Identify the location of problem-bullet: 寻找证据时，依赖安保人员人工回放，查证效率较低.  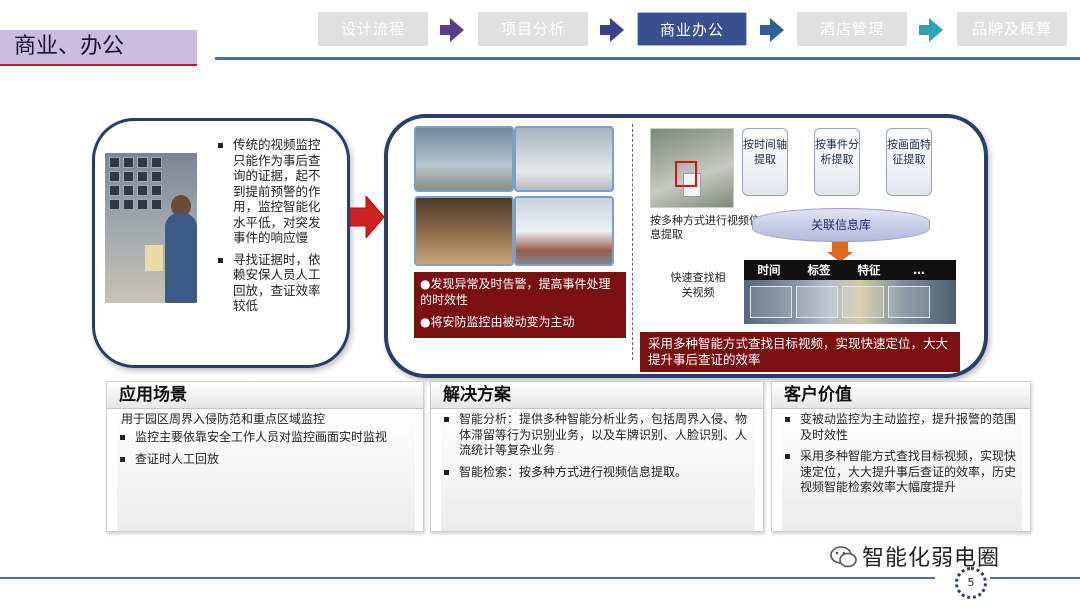
(268, 283).